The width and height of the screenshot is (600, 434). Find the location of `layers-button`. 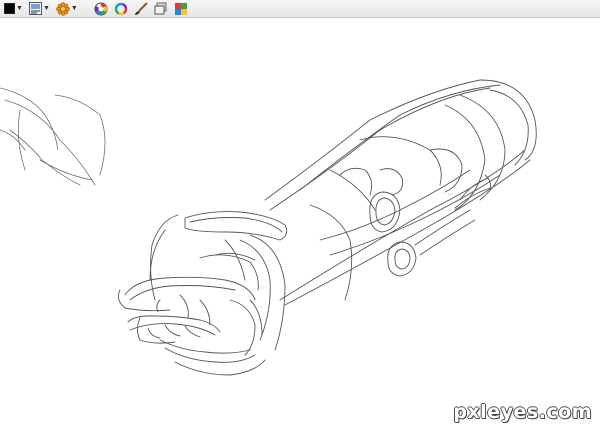

layers-button is located at coordinates (161, 9).